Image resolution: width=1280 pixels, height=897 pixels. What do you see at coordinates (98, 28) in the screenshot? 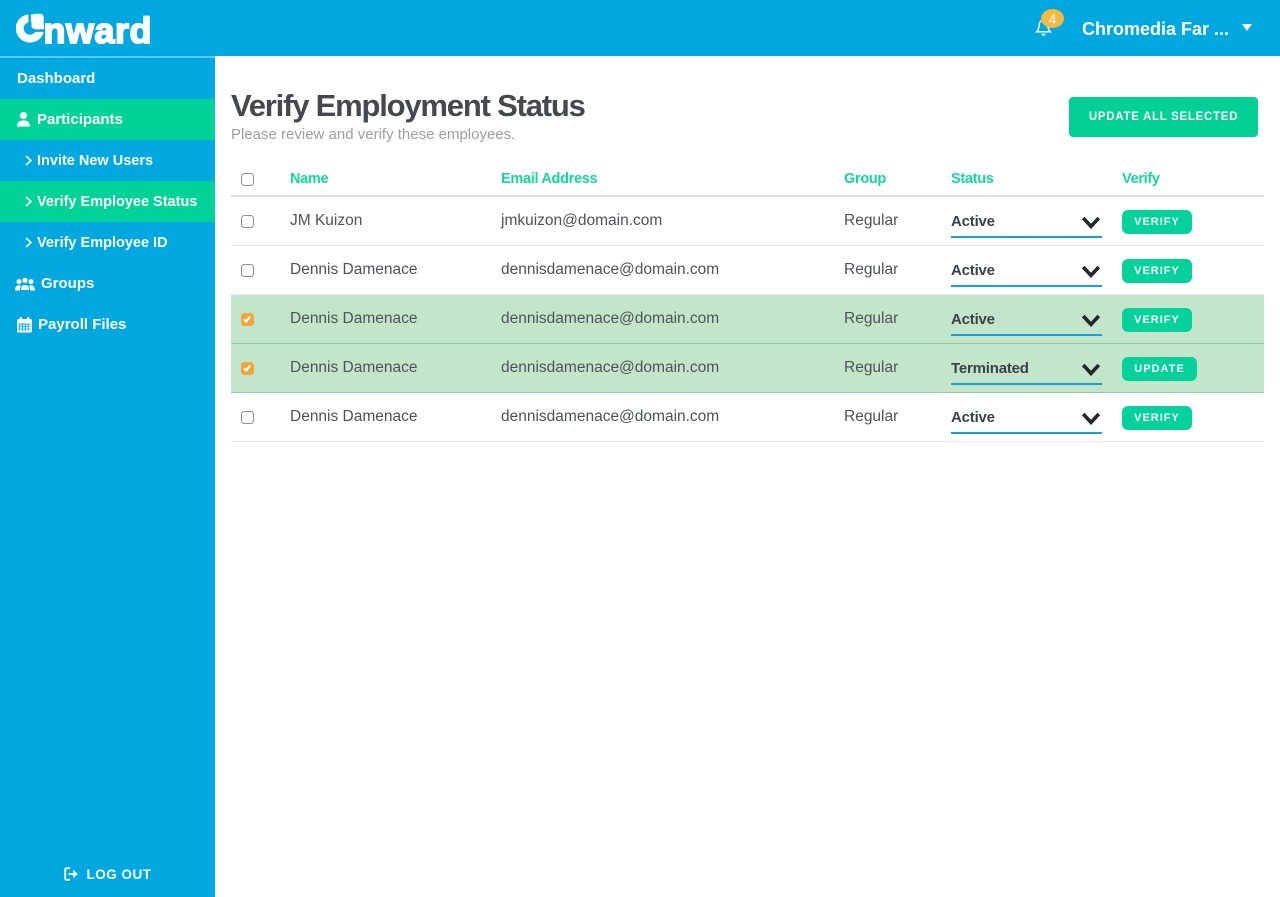
I see `svg-text: nward` at bounding box center [98, 28].